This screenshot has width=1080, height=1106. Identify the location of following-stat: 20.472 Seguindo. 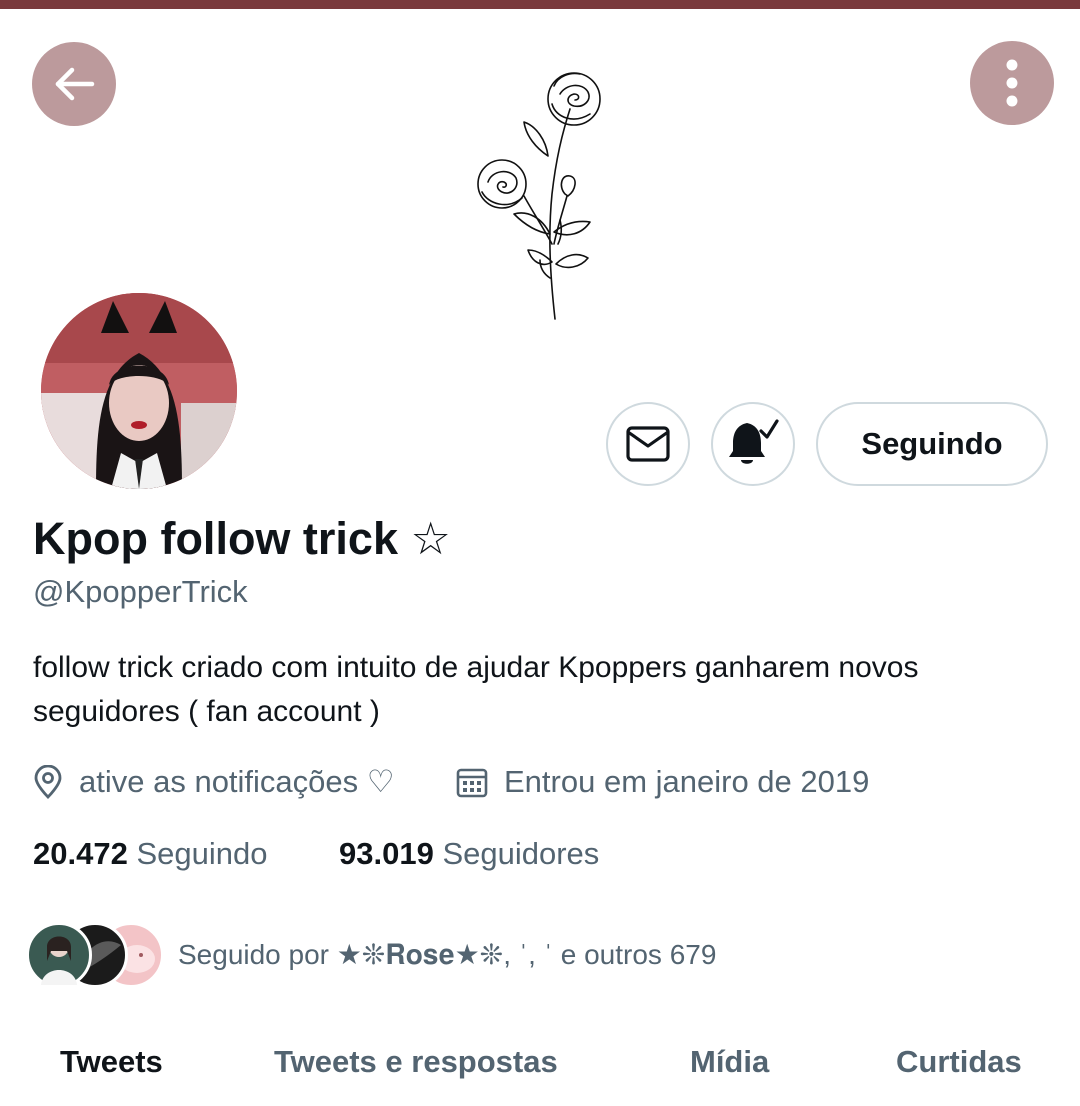
(150, 854).